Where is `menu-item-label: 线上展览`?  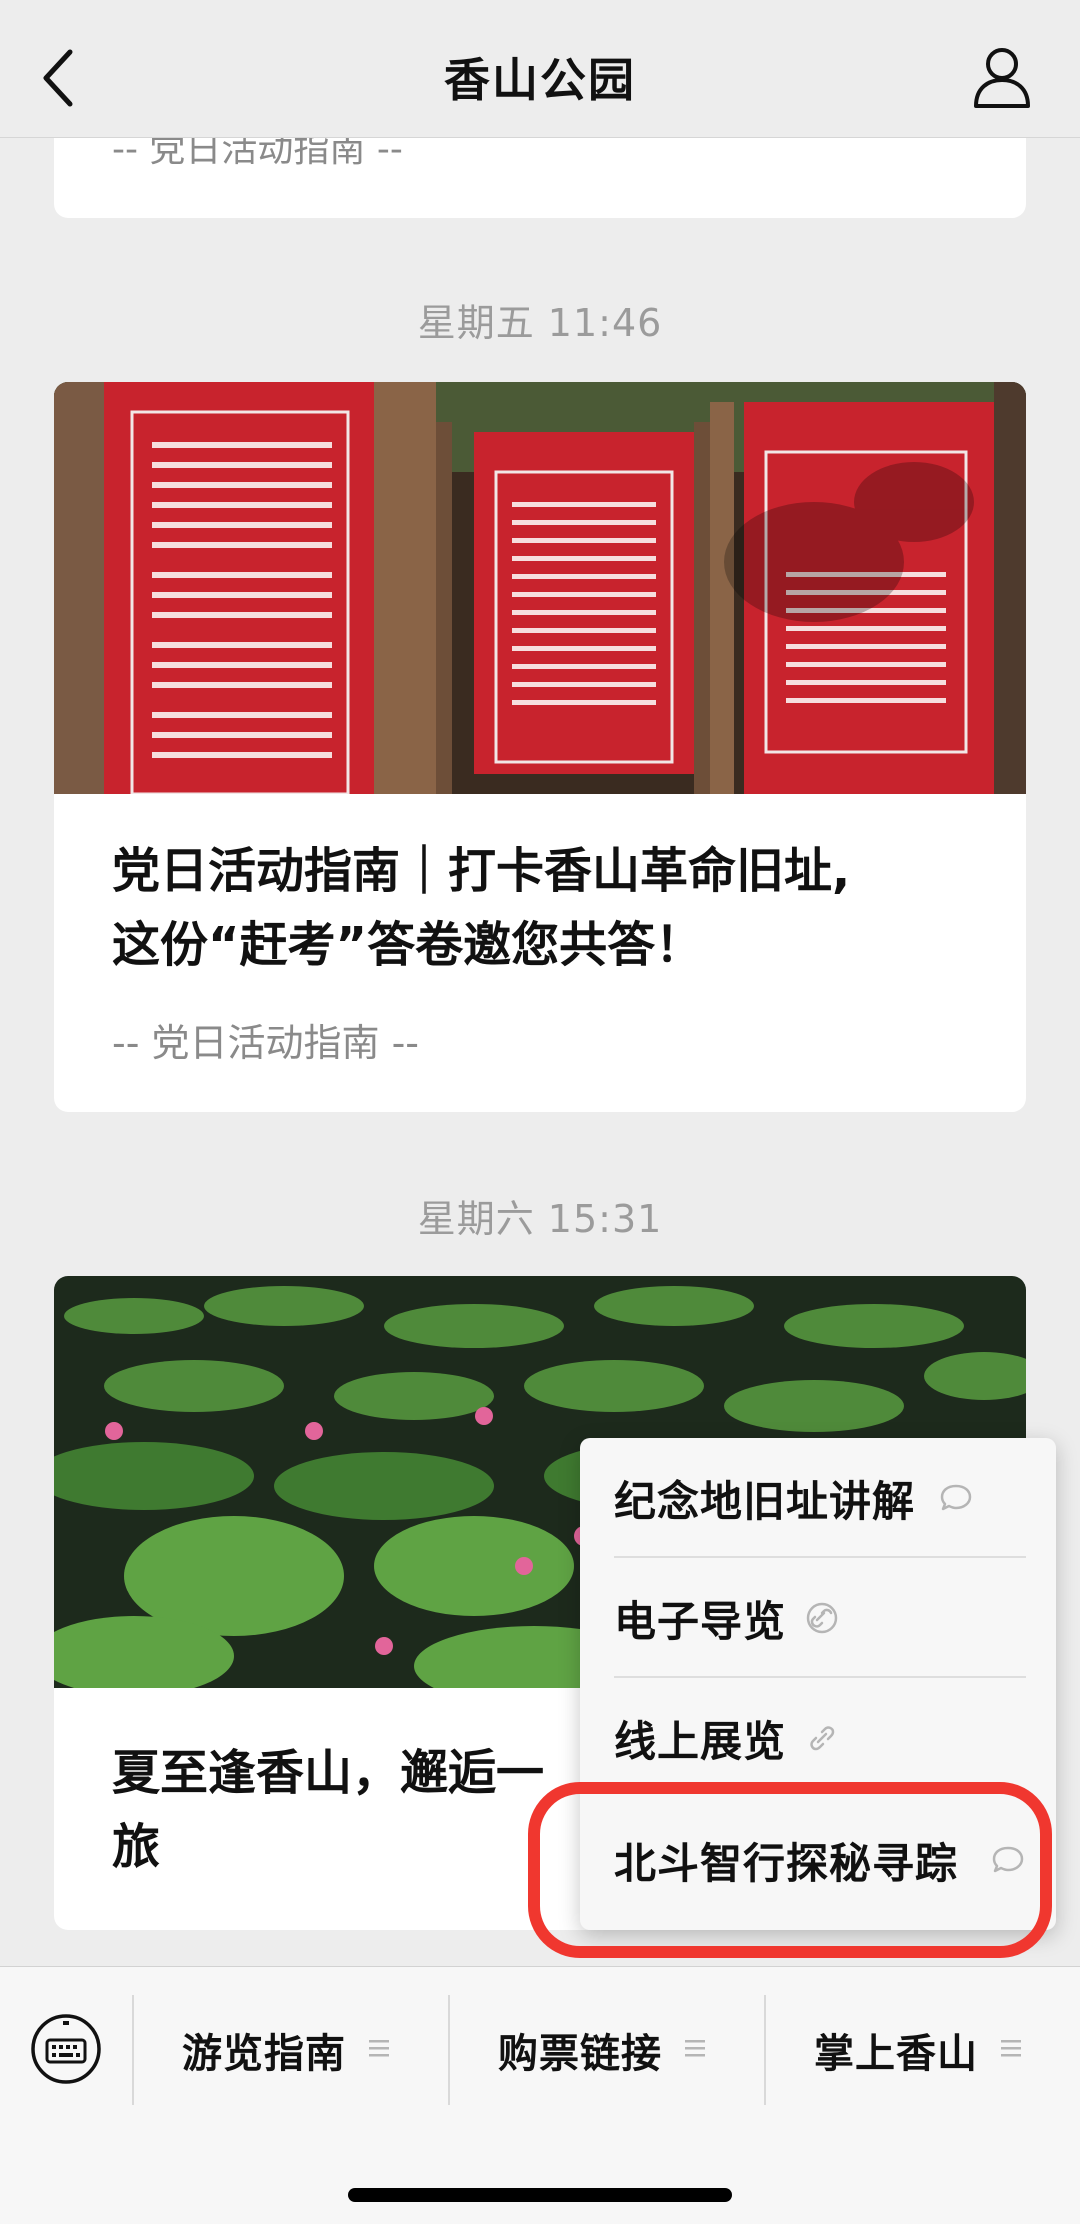
menu-item-label: 线上展览 is located at coordinates (700, 1741).